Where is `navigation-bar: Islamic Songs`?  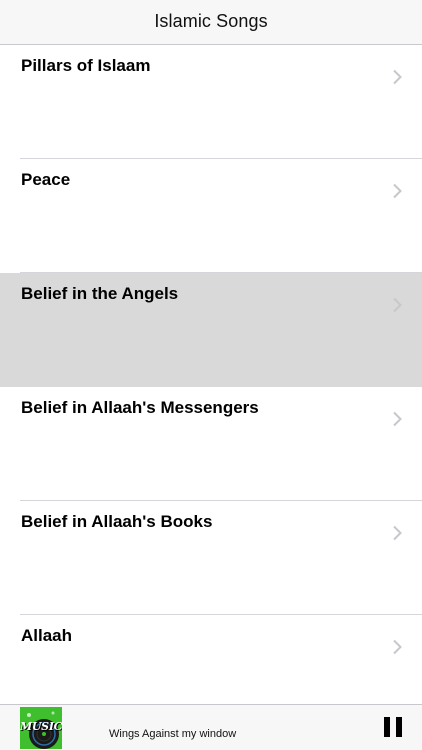
navigation-bar: Islamic Songs is located at coordinates (211, 22).